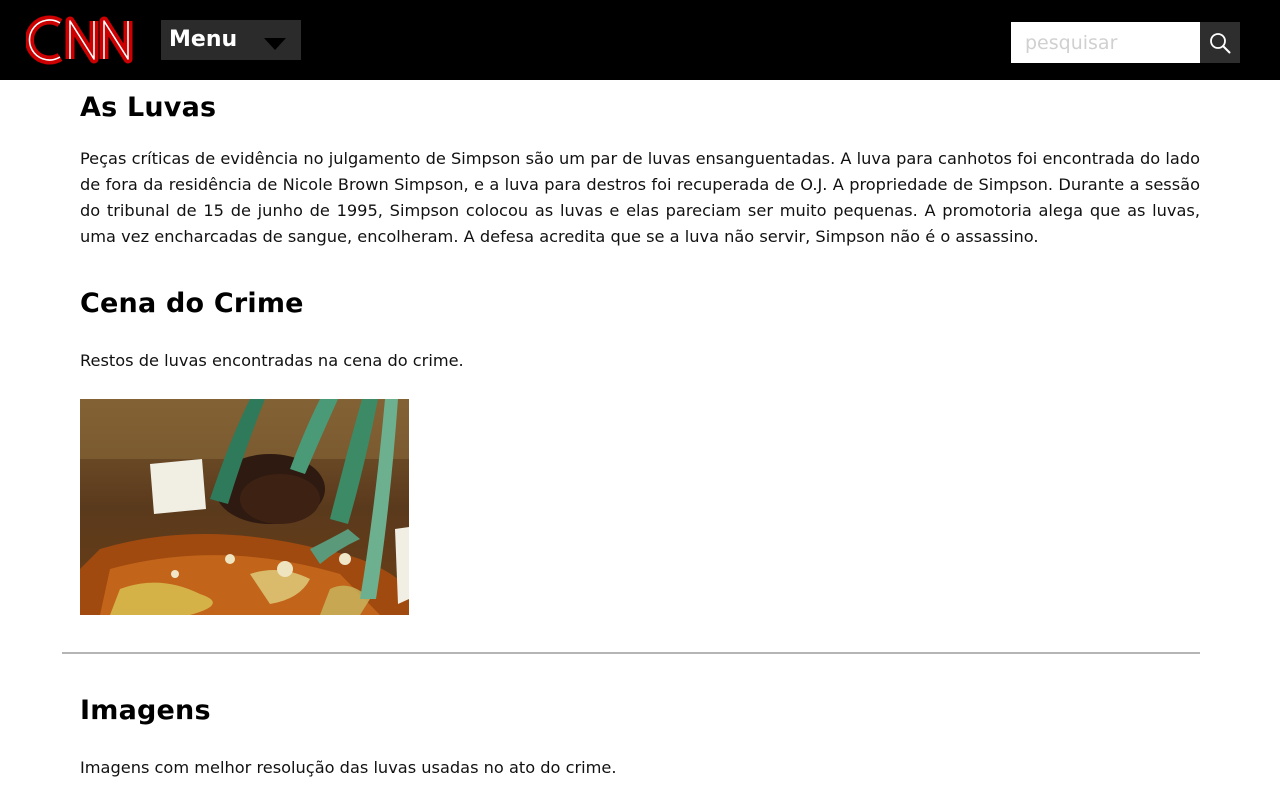 The width and height of the screenshot is (1280, 800). I want to click on search-button, so click(1220, 42).